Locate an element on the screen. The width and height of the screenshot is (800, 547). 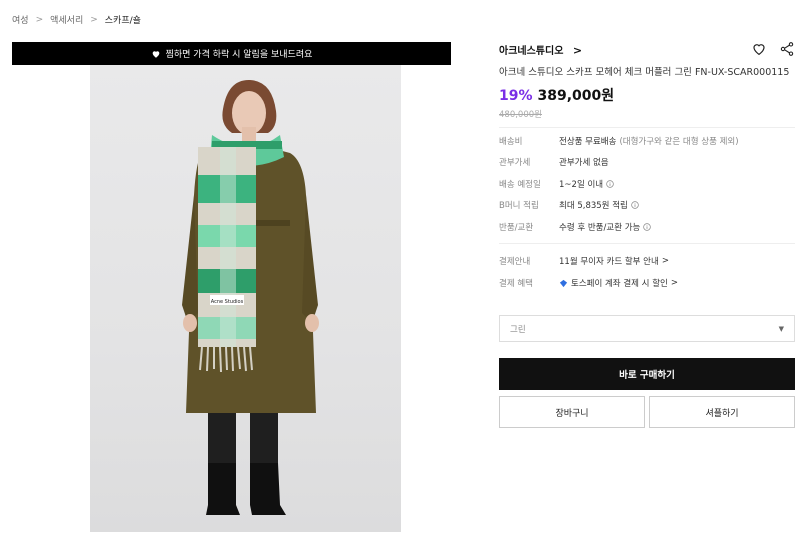
shuffle-button: 셔플하기 is located at coordinates (722, 412).